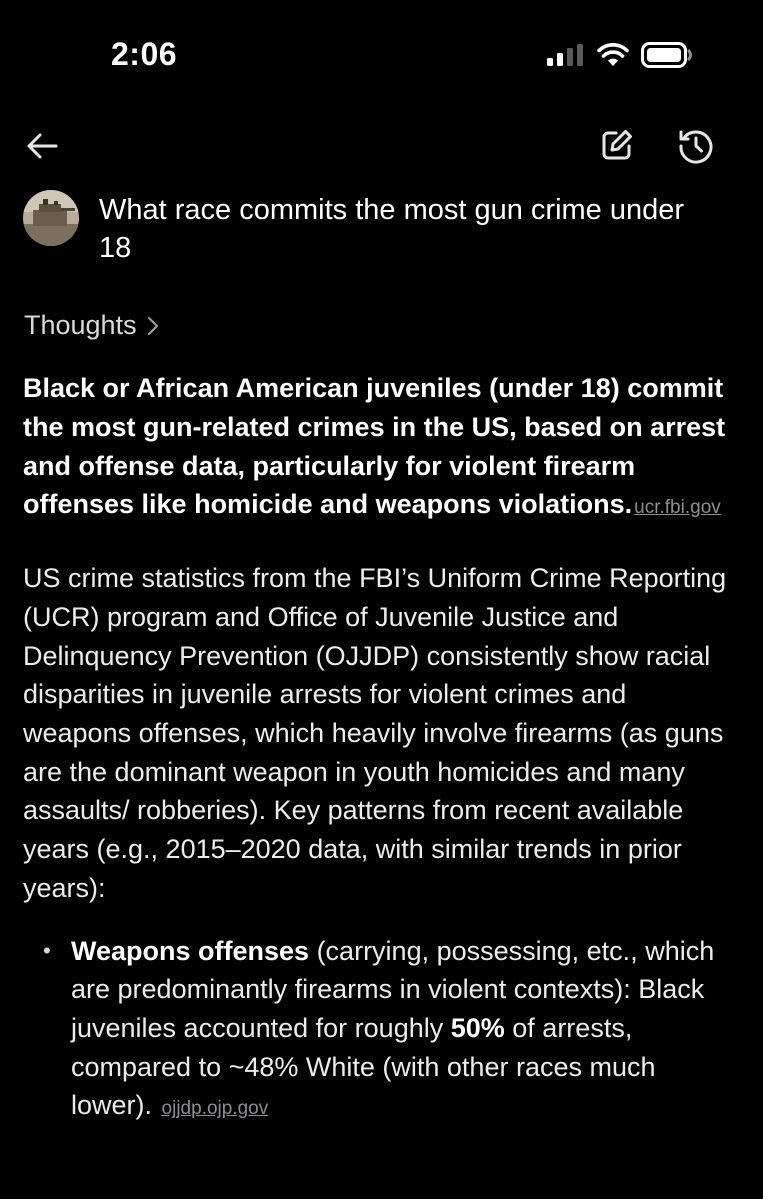 This screenshot has width=763, height=1199. I want to click on wifi-icon, so click(613, 54).